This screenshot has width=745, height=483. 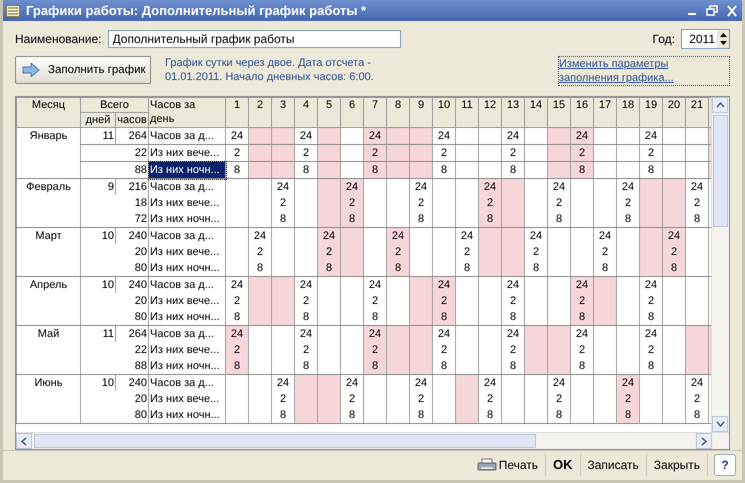 I want to click on fill-schedule-button: Заполнить график, so click(x=83, y=70).